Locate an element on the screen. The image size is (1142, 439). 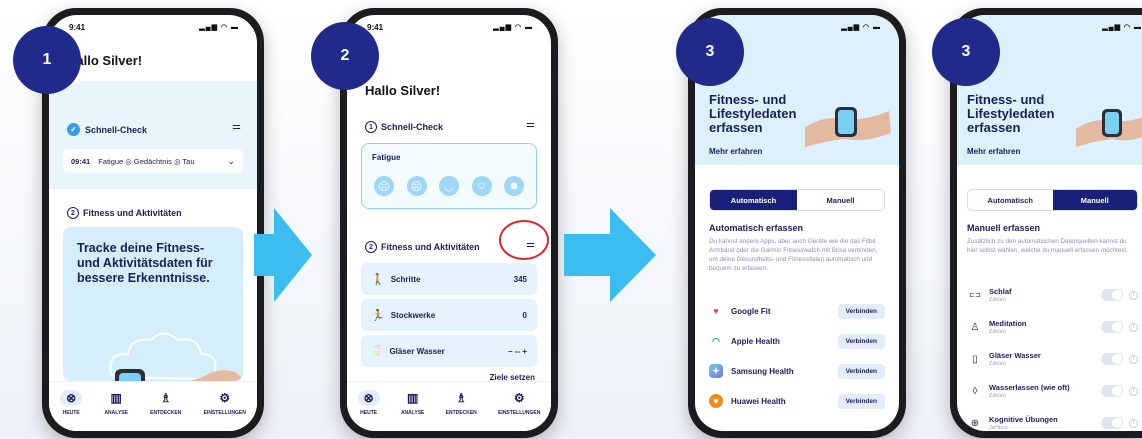
app-name: Apple Health is located at coordinates (755, 341).